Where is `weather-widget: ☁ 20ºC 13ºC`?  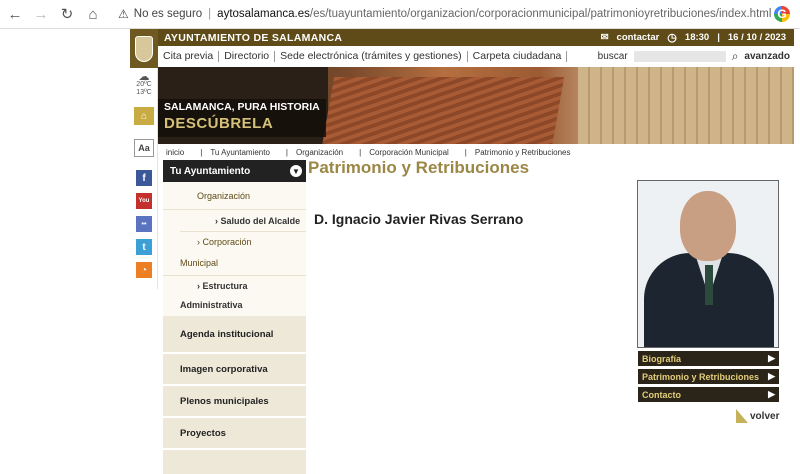
weather-widget: ☁ 20ºC 13ºC is located at coordinates (144, 84).